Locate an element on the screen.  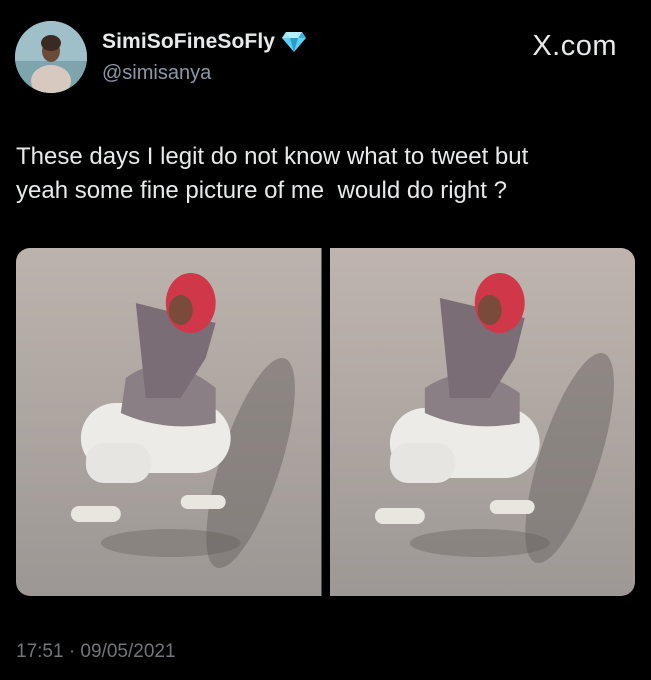
gem-icon is located at coordinates (294, 42).